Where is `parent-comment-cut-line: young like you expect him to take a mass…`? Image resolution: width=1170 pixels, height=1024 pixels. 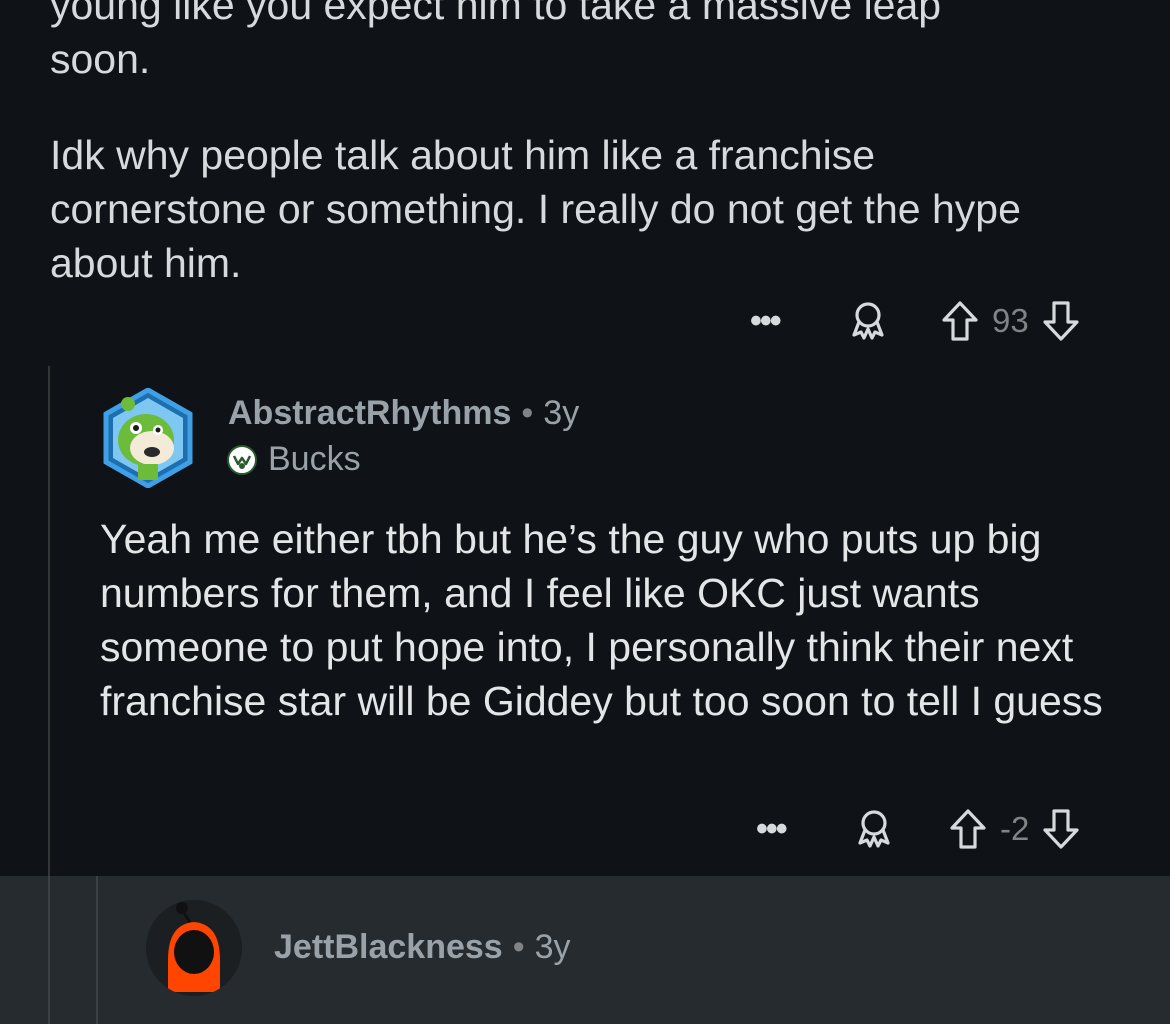 parent-comment-cut-line: young like you expect him to take a mass… is located at coordinates (496, 14).